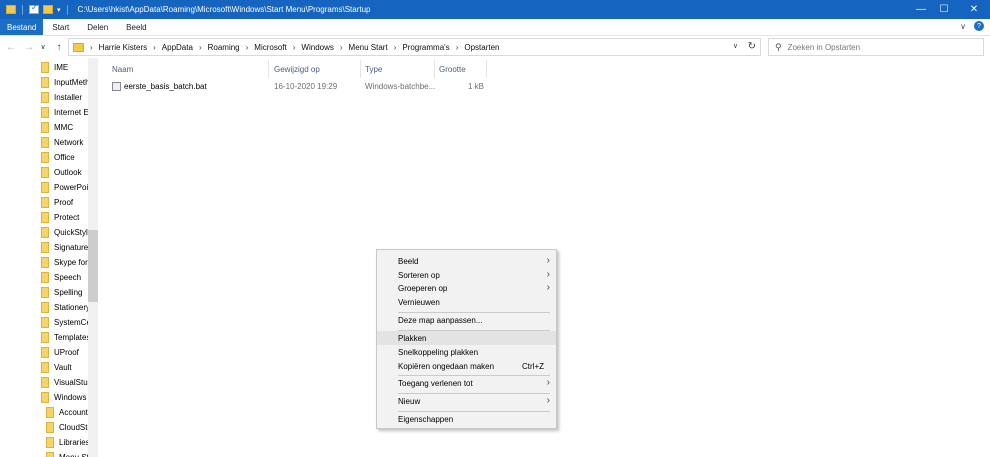 The width and height of the screenshot is (990, 457). I want to click on search-input: ⚲ Zoeken in Opstarten, so click(876, 47).